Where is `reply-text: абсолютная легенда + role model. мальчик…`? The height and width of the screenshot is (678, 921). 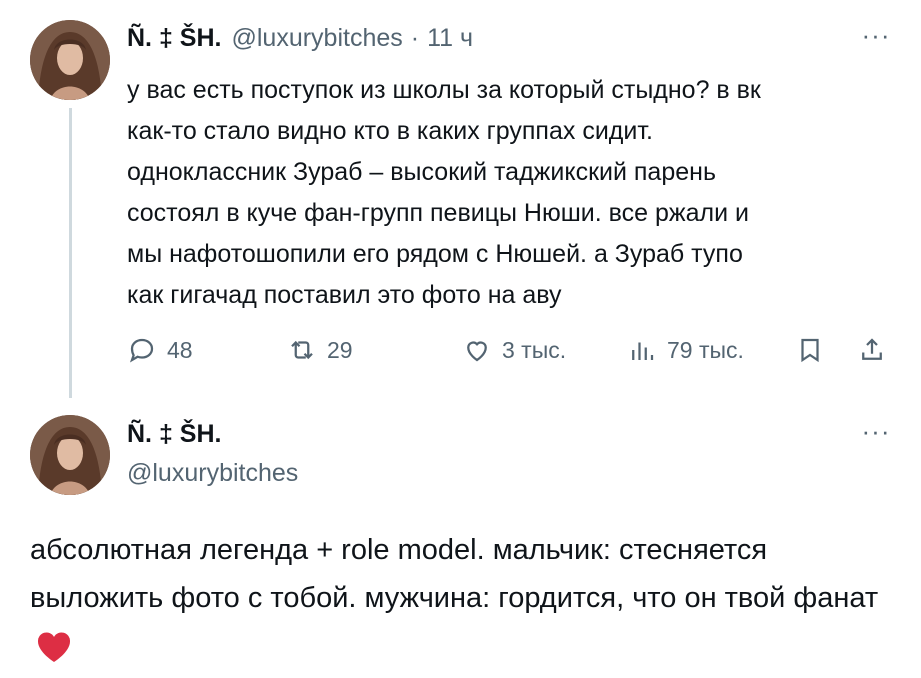 reply-text: абсолютная легенда + role model. мальчик… is located at coordinates (454, 574).